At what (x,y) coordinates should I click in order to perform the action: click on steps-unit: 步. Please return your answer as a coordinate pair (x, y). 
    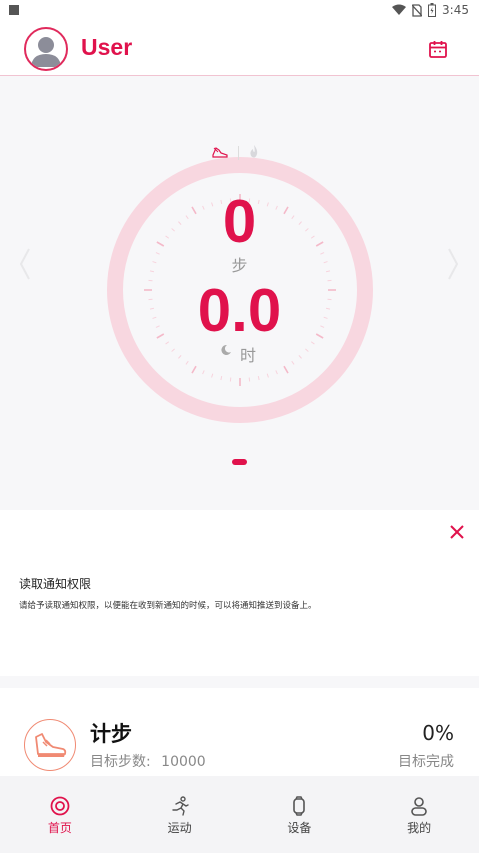
    Looking at the image, I should click on (239, 265).